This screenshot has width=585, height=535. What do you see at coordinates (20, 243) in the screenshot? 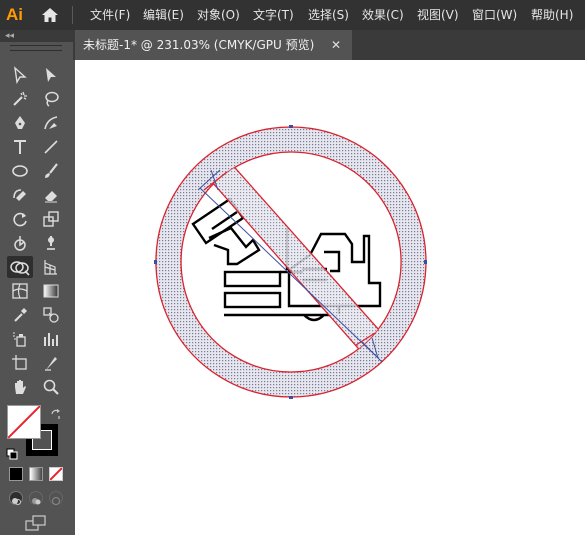
I see `warp-tool-icon` at bounding box center [20, 243].